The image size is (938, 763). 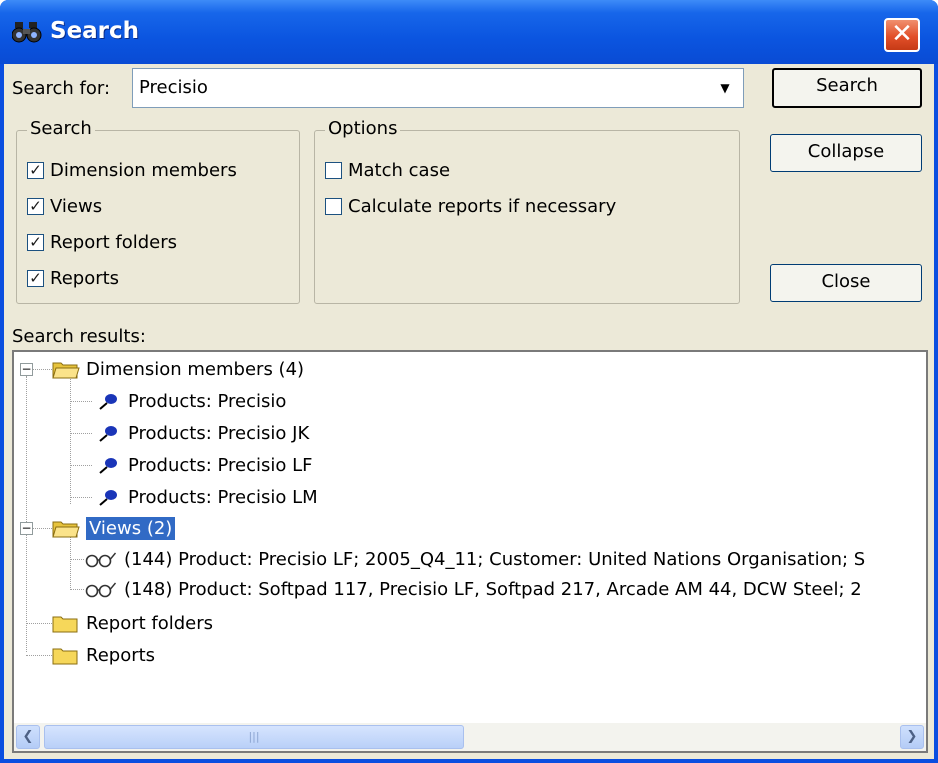 I want to click on checkbox-report-folders: ✓ Report folders, so click(x=102, y=242).